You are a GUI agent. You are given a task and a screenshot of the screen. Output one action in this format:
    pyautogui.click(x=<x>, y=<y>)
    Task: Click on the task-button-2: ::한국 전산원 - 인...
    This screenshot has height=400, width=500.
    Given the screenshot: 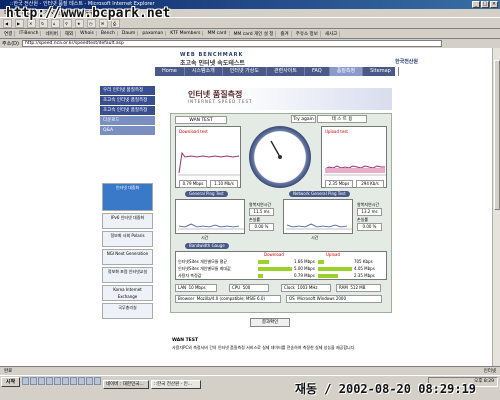 What is the action you would take?
    pyautogui.click(x=176, y=384)
    